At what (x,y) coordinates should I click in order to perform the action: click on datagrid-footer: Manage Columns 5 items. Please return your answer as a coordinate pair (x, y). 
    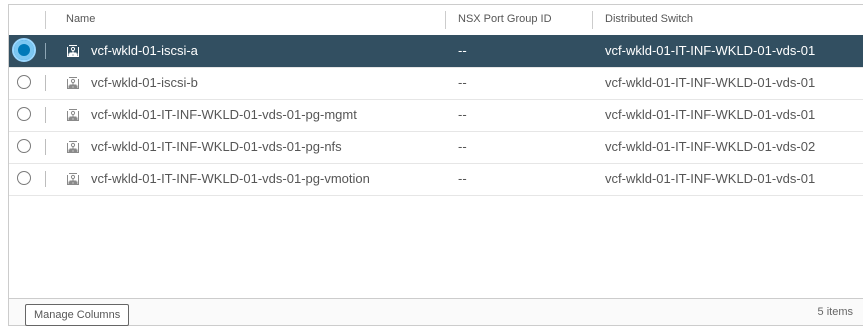
    Looking at the image, I should click on (436, 312).